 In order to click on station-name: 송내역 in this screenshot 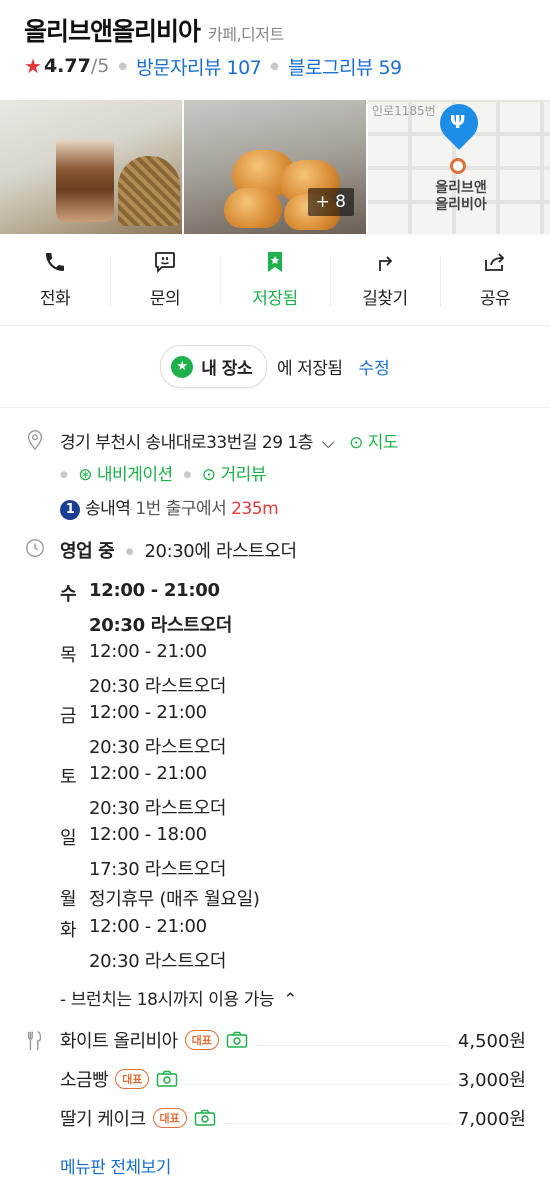, I will do `click(108, 509)`.